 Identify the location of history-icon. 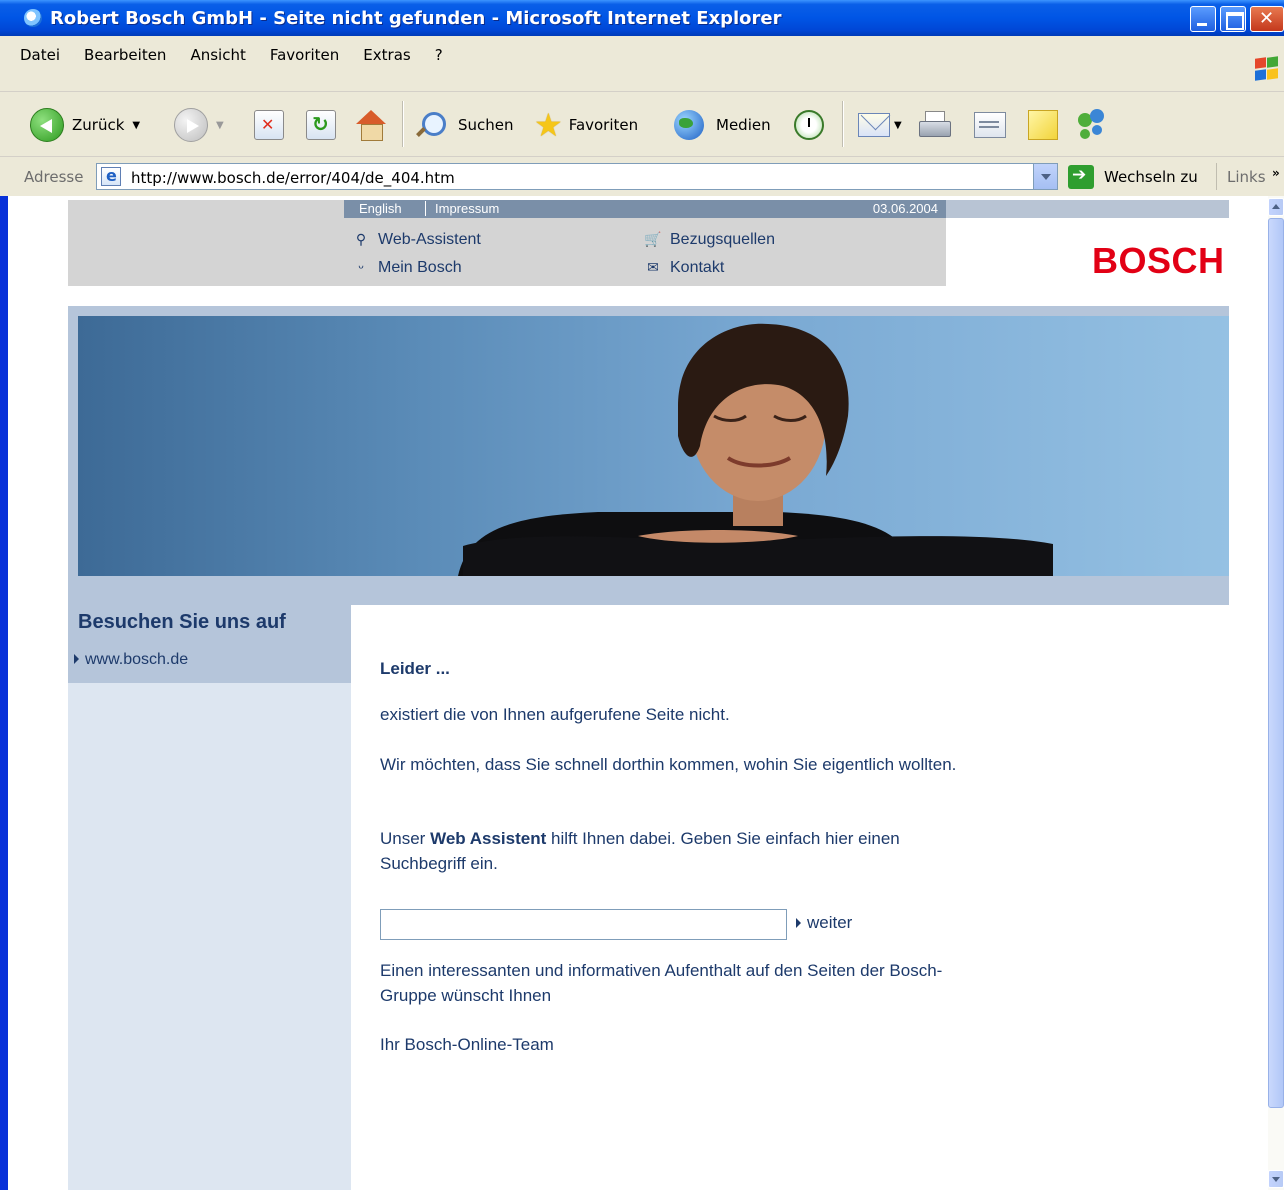
(809, 125).